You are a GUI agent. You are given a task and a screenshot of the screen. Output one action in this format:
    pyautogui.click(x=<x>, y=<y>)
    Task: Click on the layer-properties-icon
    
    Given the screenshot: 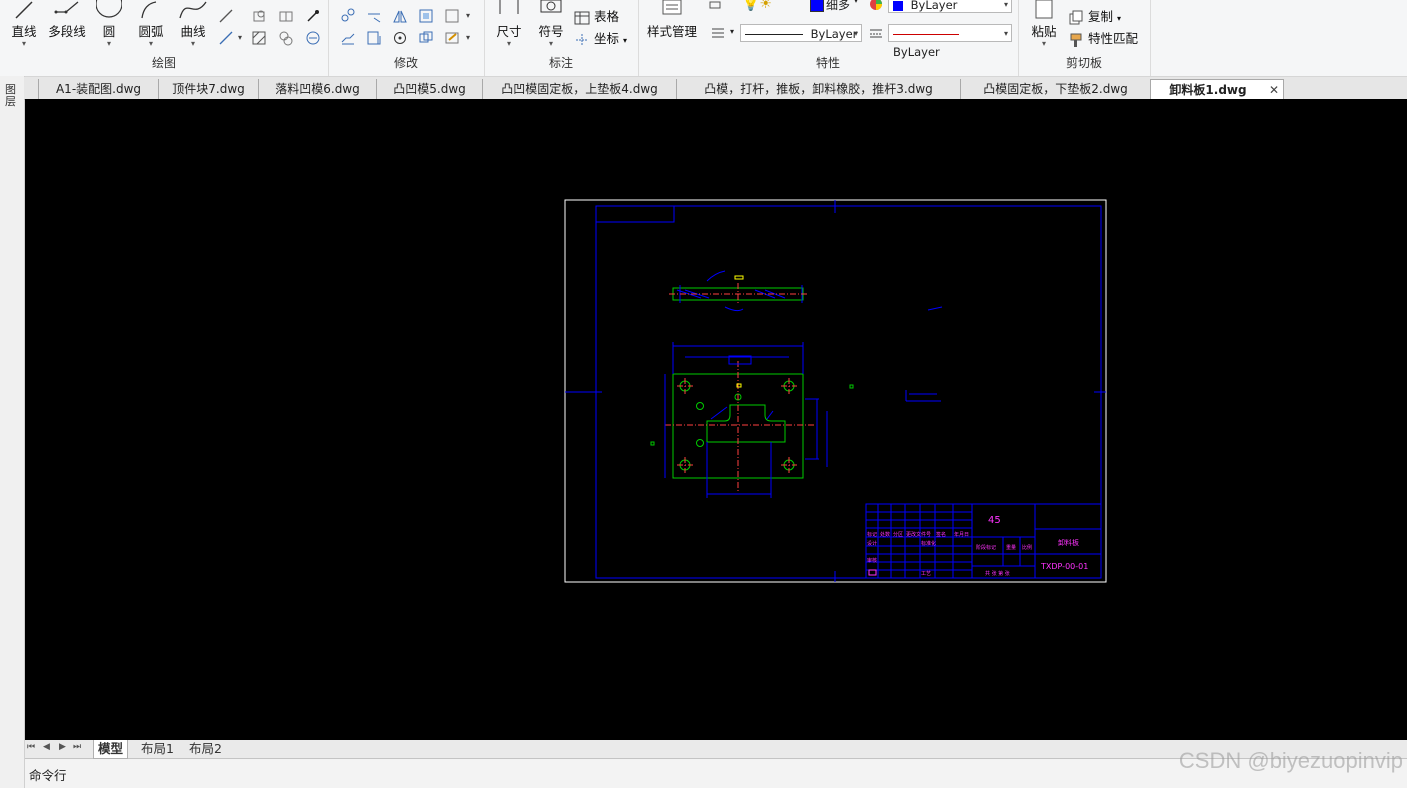 What is the action you would take?
    pyautogui.click(x=716, y=7)
    